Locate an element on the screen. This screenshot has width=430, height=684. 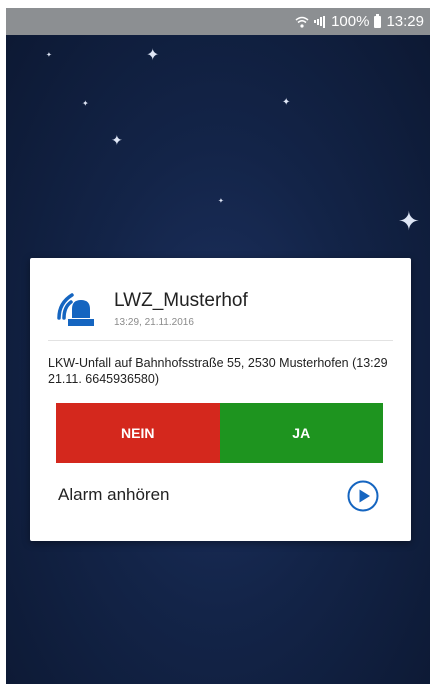
response-buttons: NEIN JA is located at coordinates (219, 433).